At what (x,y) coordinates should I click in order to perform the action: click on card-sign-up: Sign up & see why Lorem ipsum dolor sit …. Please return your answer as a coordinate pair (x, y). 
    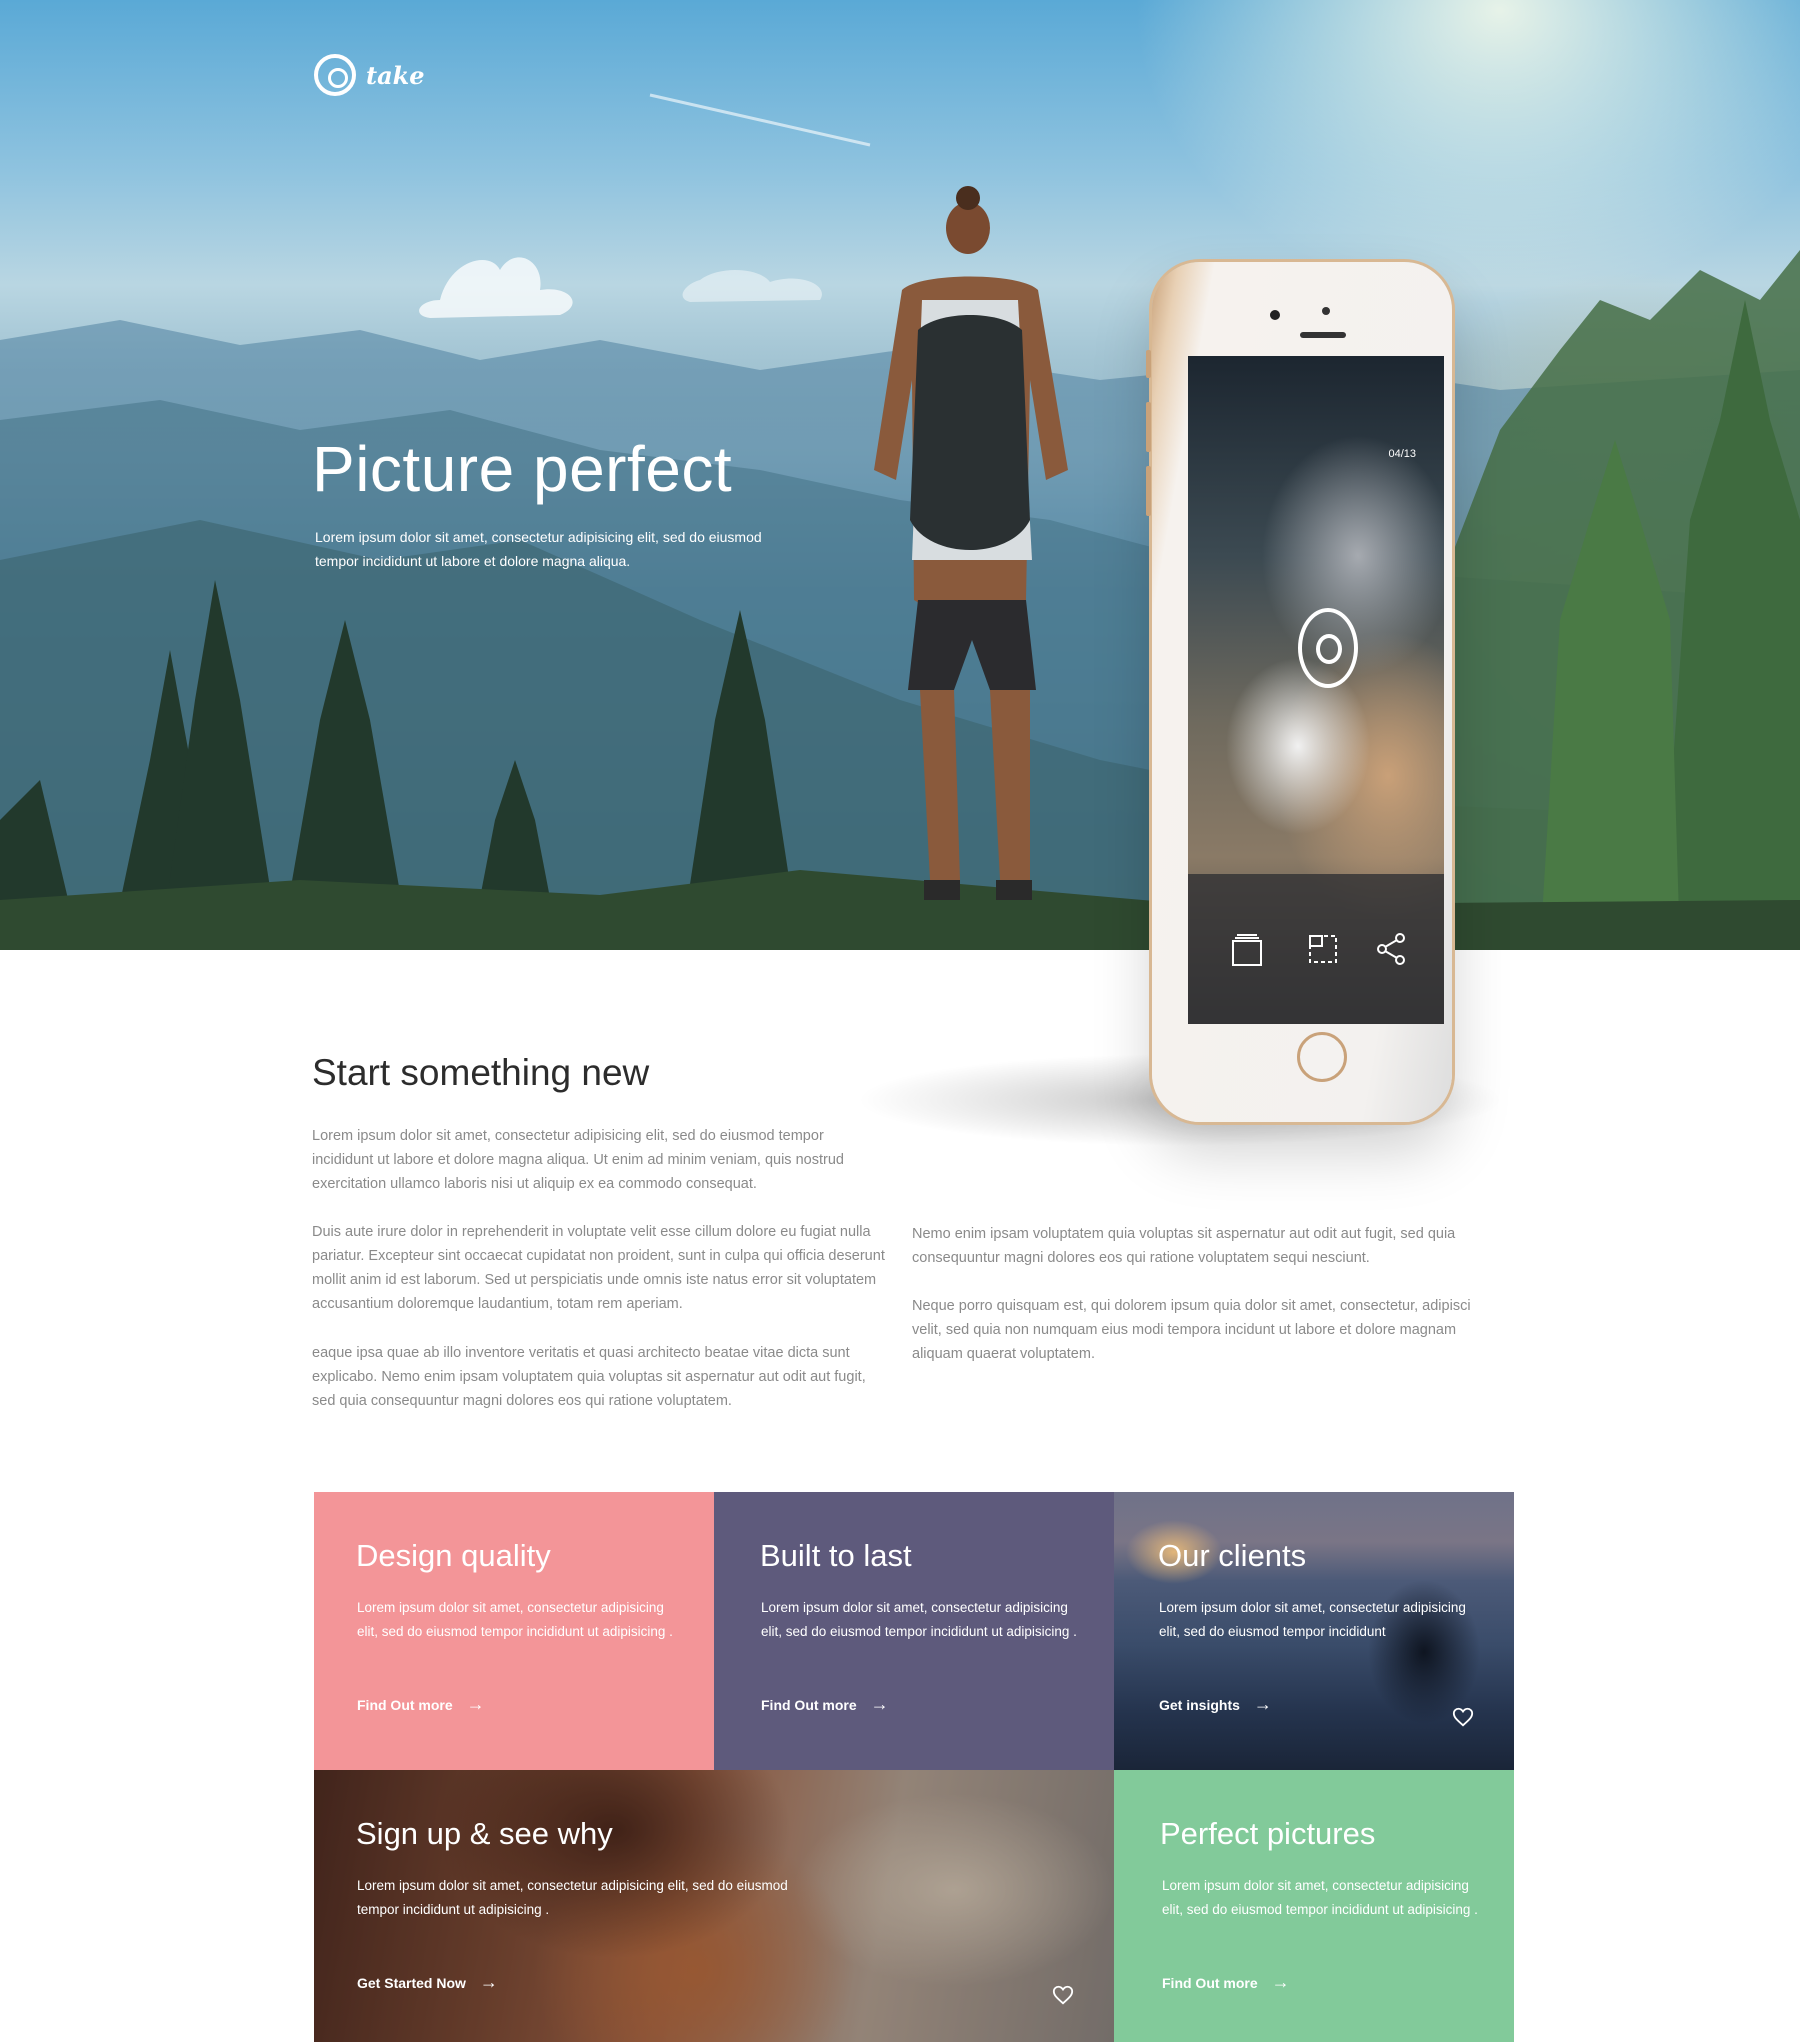
    Looking at the image, I should click on (714, 1906).